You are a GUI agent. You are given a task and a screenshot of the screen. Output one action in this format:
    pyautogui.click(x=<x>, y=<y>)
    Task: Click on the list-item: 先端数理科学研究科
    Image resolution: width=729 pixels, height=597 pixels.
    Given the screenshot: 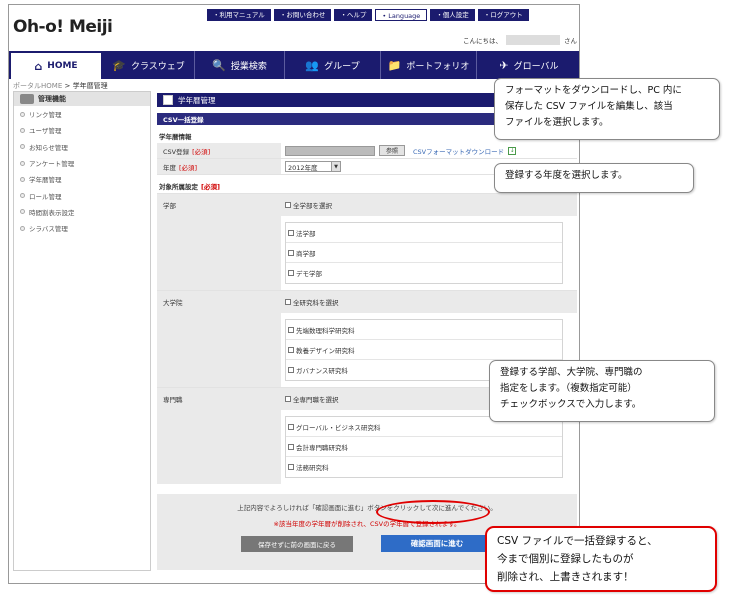 What is the action you would take?
    pyautogui.click(x=424, y=330)
    